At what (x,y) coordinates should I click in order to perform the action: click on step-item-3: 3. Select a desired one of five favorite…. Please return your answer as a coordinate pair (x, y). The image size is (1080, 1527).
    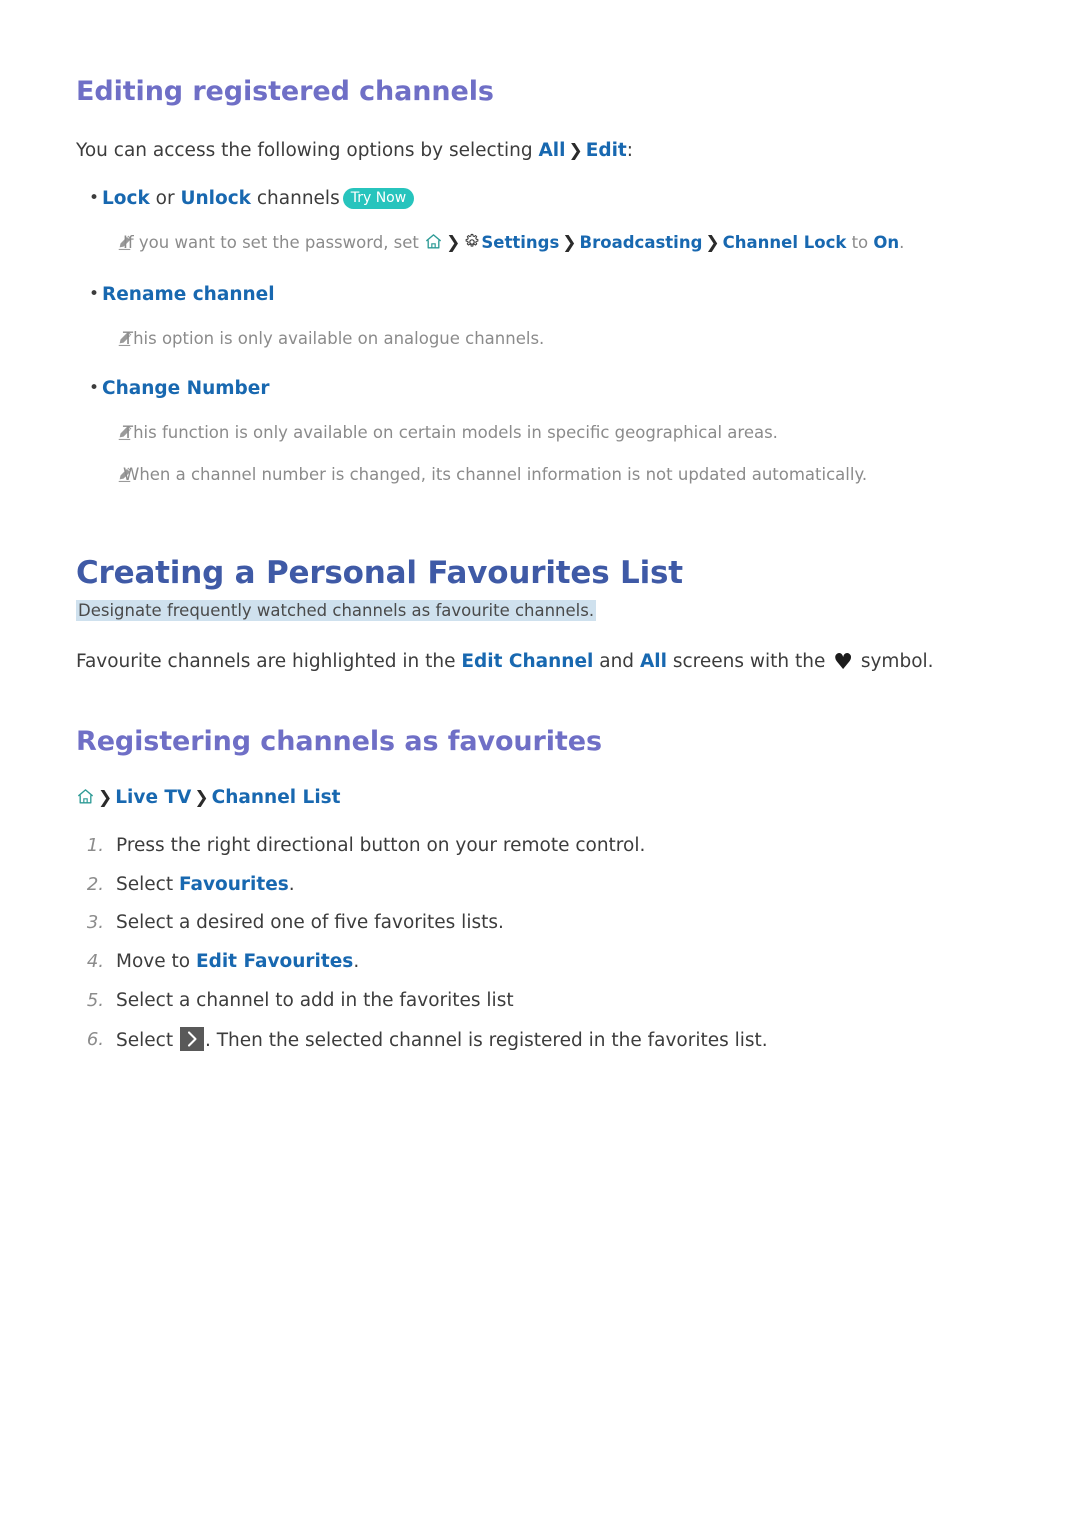
    Looking at the image, I should click on (546, 923).